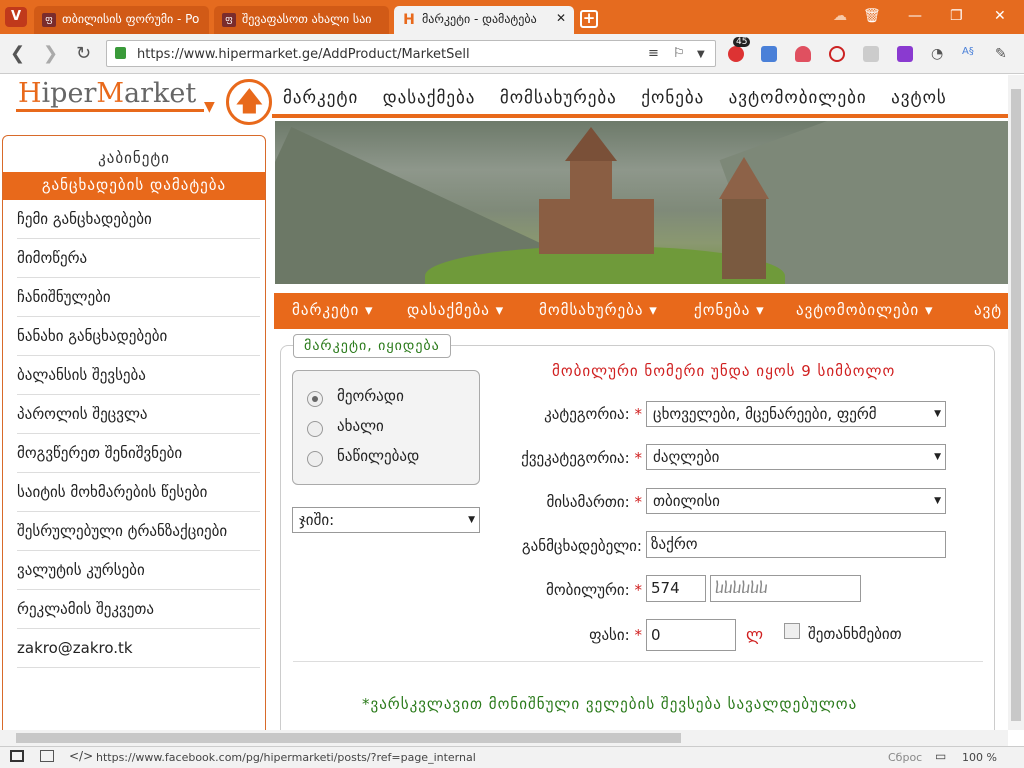 This screenshot has width=1024, height=768. What do you see at coordinates (348, 738) in the screenshot?
I see `horizontal-scroll-thumb` at bounding box center [348, 738].